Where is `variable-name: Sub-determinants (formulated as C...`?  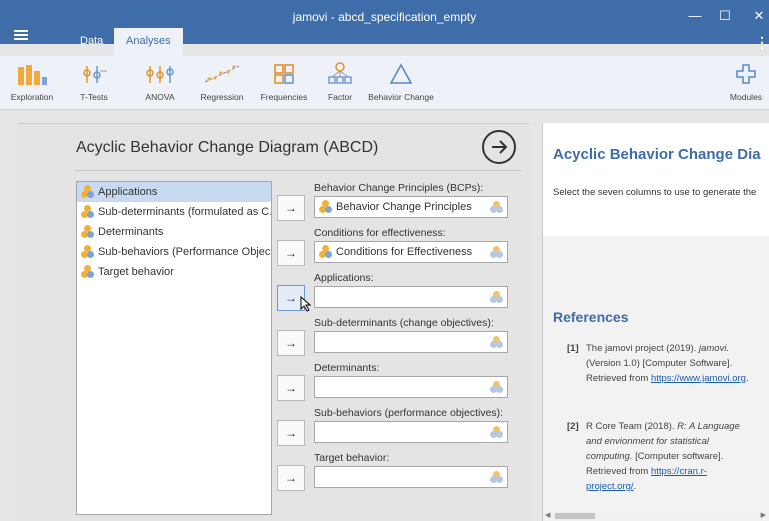
variable-name: Sub-determinants (formulated as C... is located at coordinates (184, 212).